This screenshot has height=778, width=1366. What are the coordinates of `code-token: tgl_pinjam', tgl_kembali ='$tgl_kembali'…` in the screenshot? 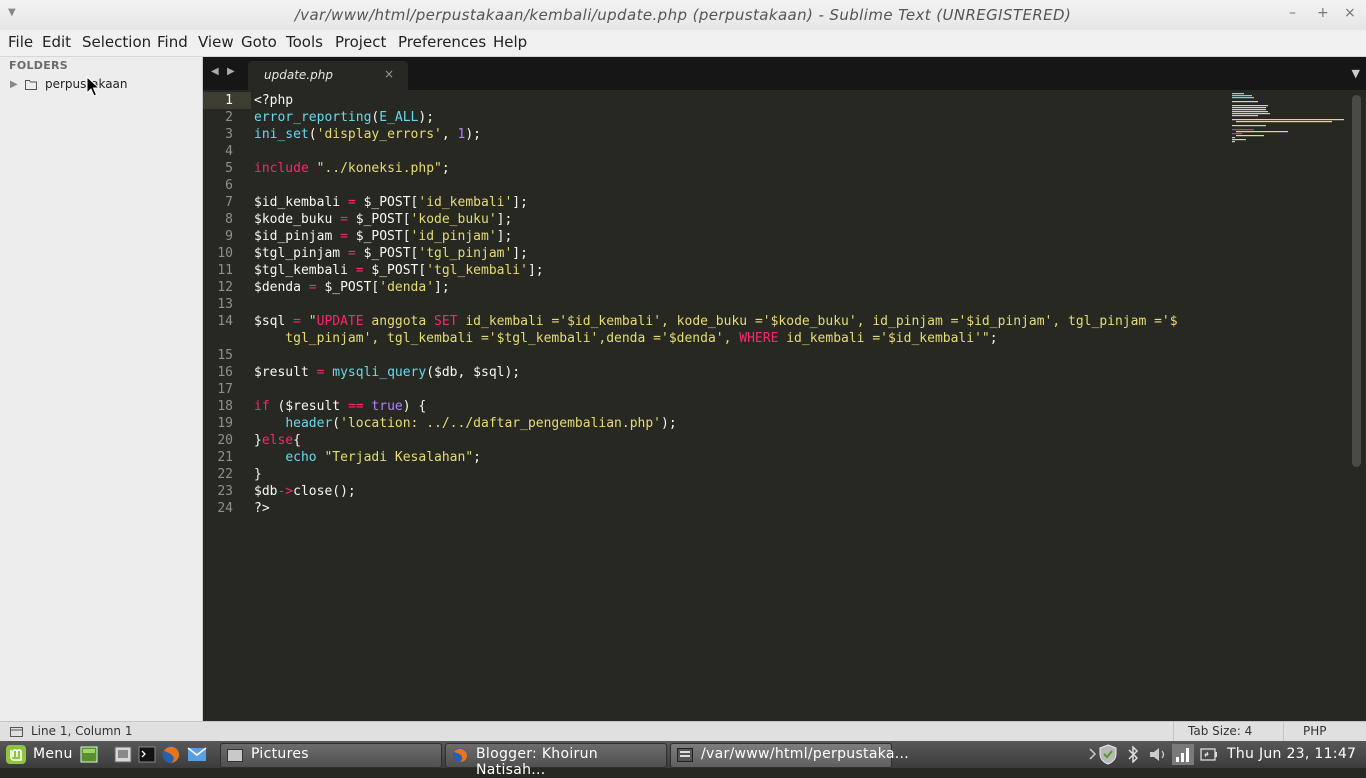 It's located at (497, 338).